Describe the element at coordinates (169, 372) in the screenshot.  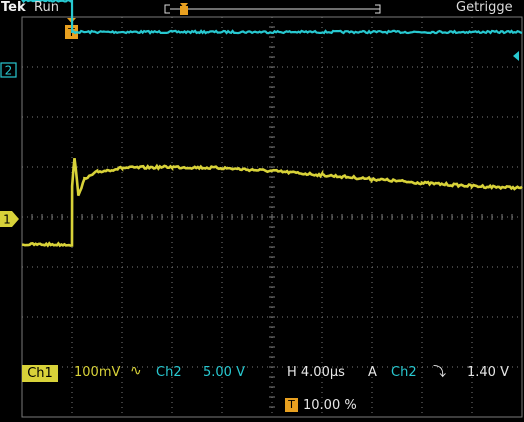
I see `ch2-label: Ch2` at that location.